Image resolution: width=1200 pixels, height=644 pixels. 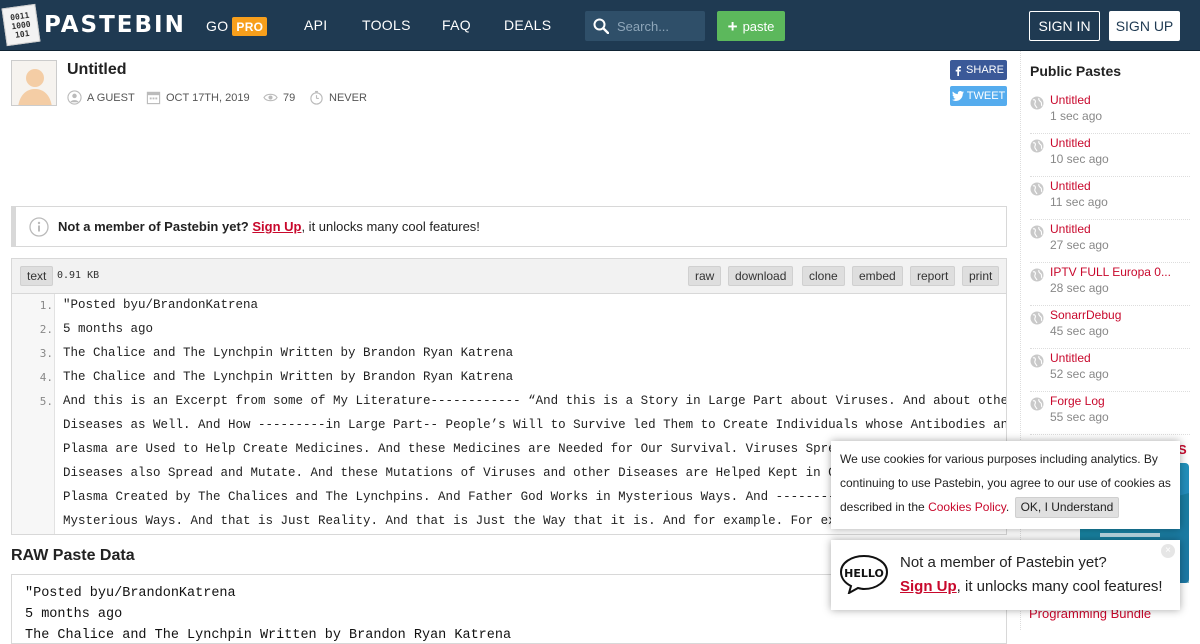 What do you see at coordinates (1110, 284) in the screenshot?
I see `public-paste-item: IPTV FULL Europa 0... 28 sec ago` at bounding box center [1110, 284].